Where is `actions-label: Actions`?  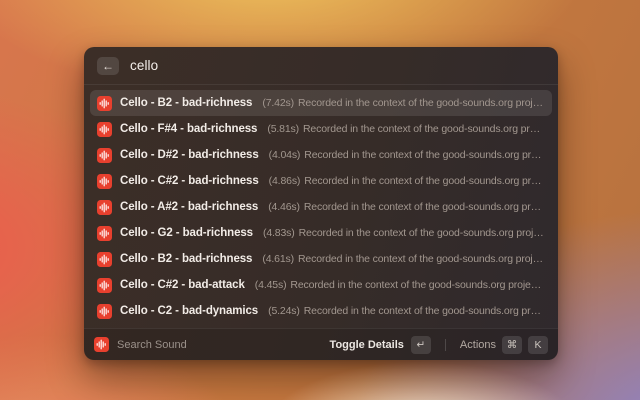
actions-label: Actions is located at coordinates (477, 344).